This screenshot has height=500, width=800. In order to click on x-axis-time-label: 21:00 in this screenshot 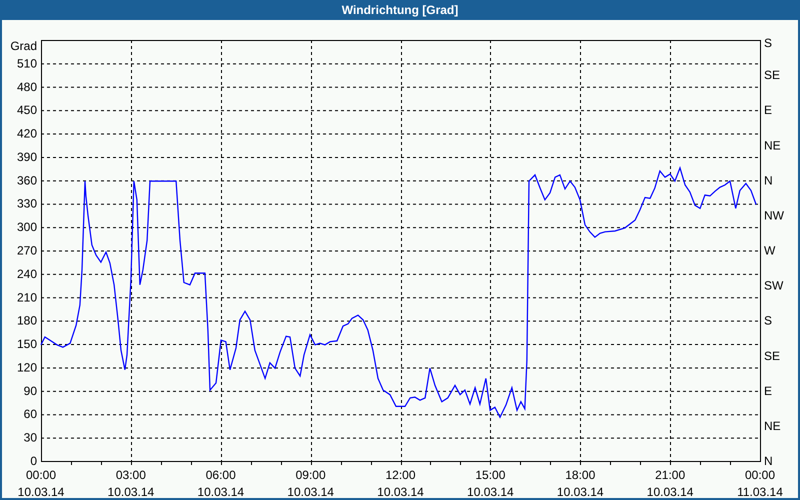, I will do `click(670, 475)`.